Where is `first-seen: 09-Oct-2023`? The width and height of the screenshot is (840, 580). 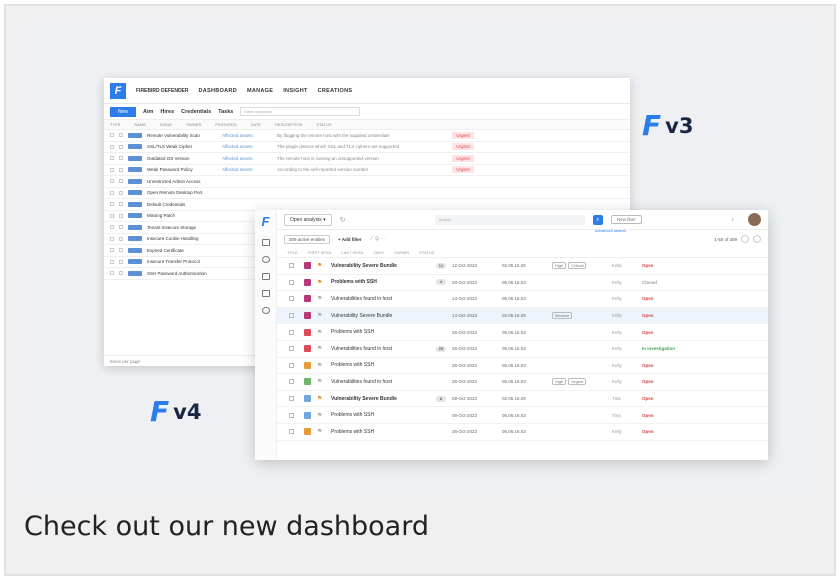
first-seen: 09-Oct-2023 is located at coordinates (465, 415).